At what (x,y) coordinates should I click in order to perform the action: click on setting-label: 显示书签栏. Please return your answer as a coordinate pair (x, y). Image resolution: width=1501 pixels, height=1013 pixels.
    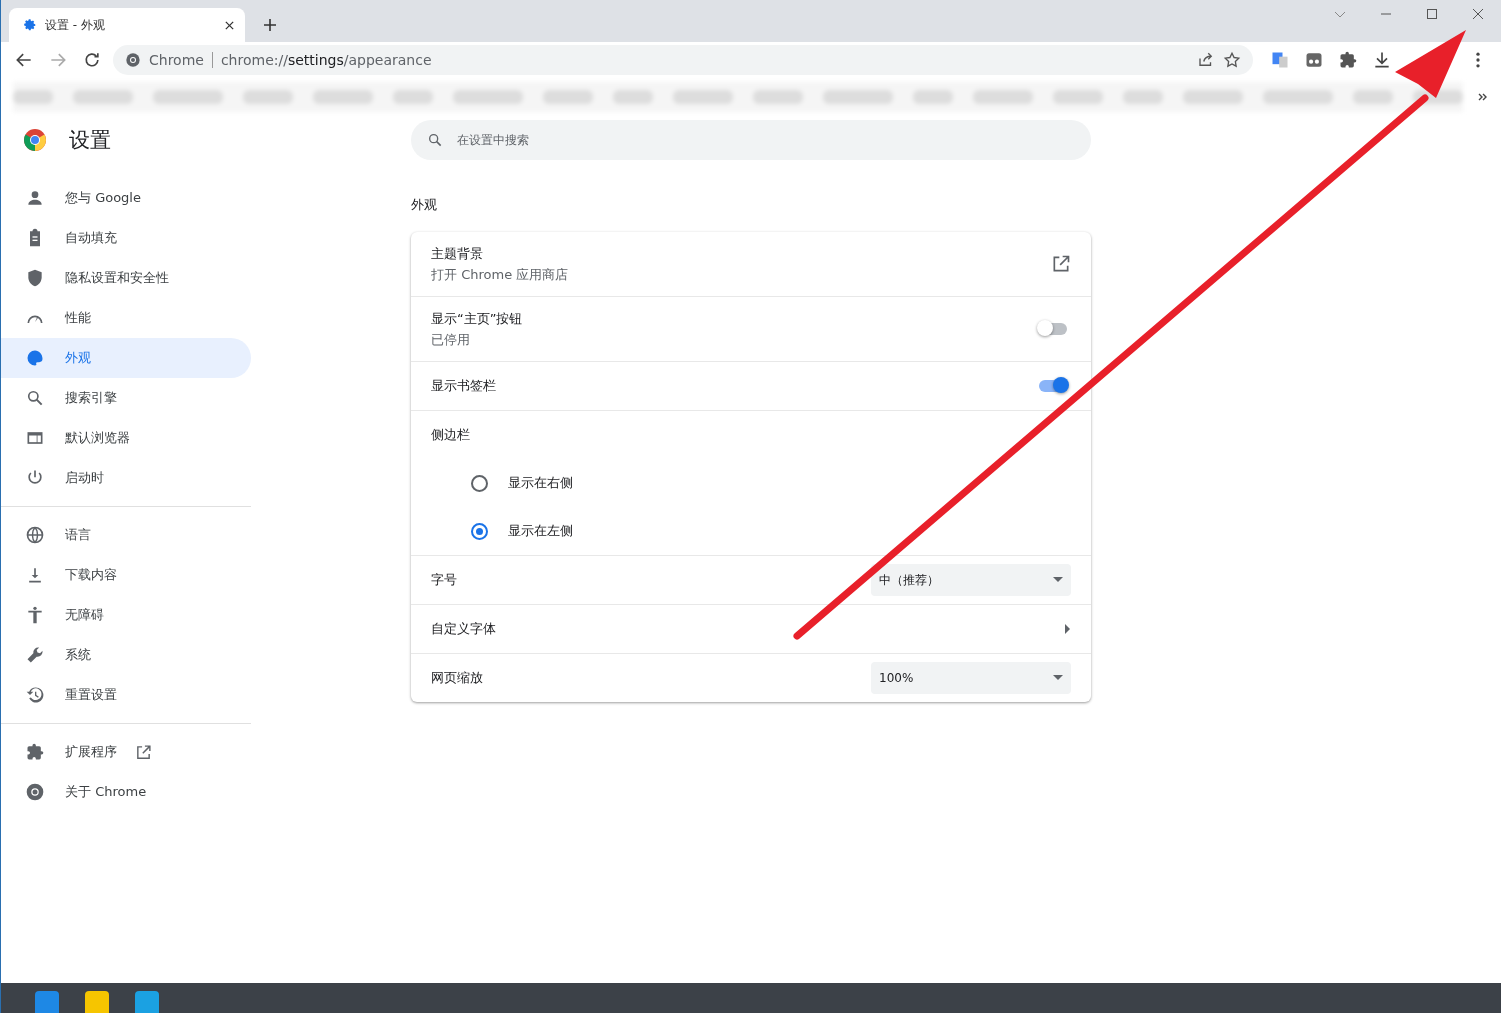
    Looking at the image, I should click on (464, 386).